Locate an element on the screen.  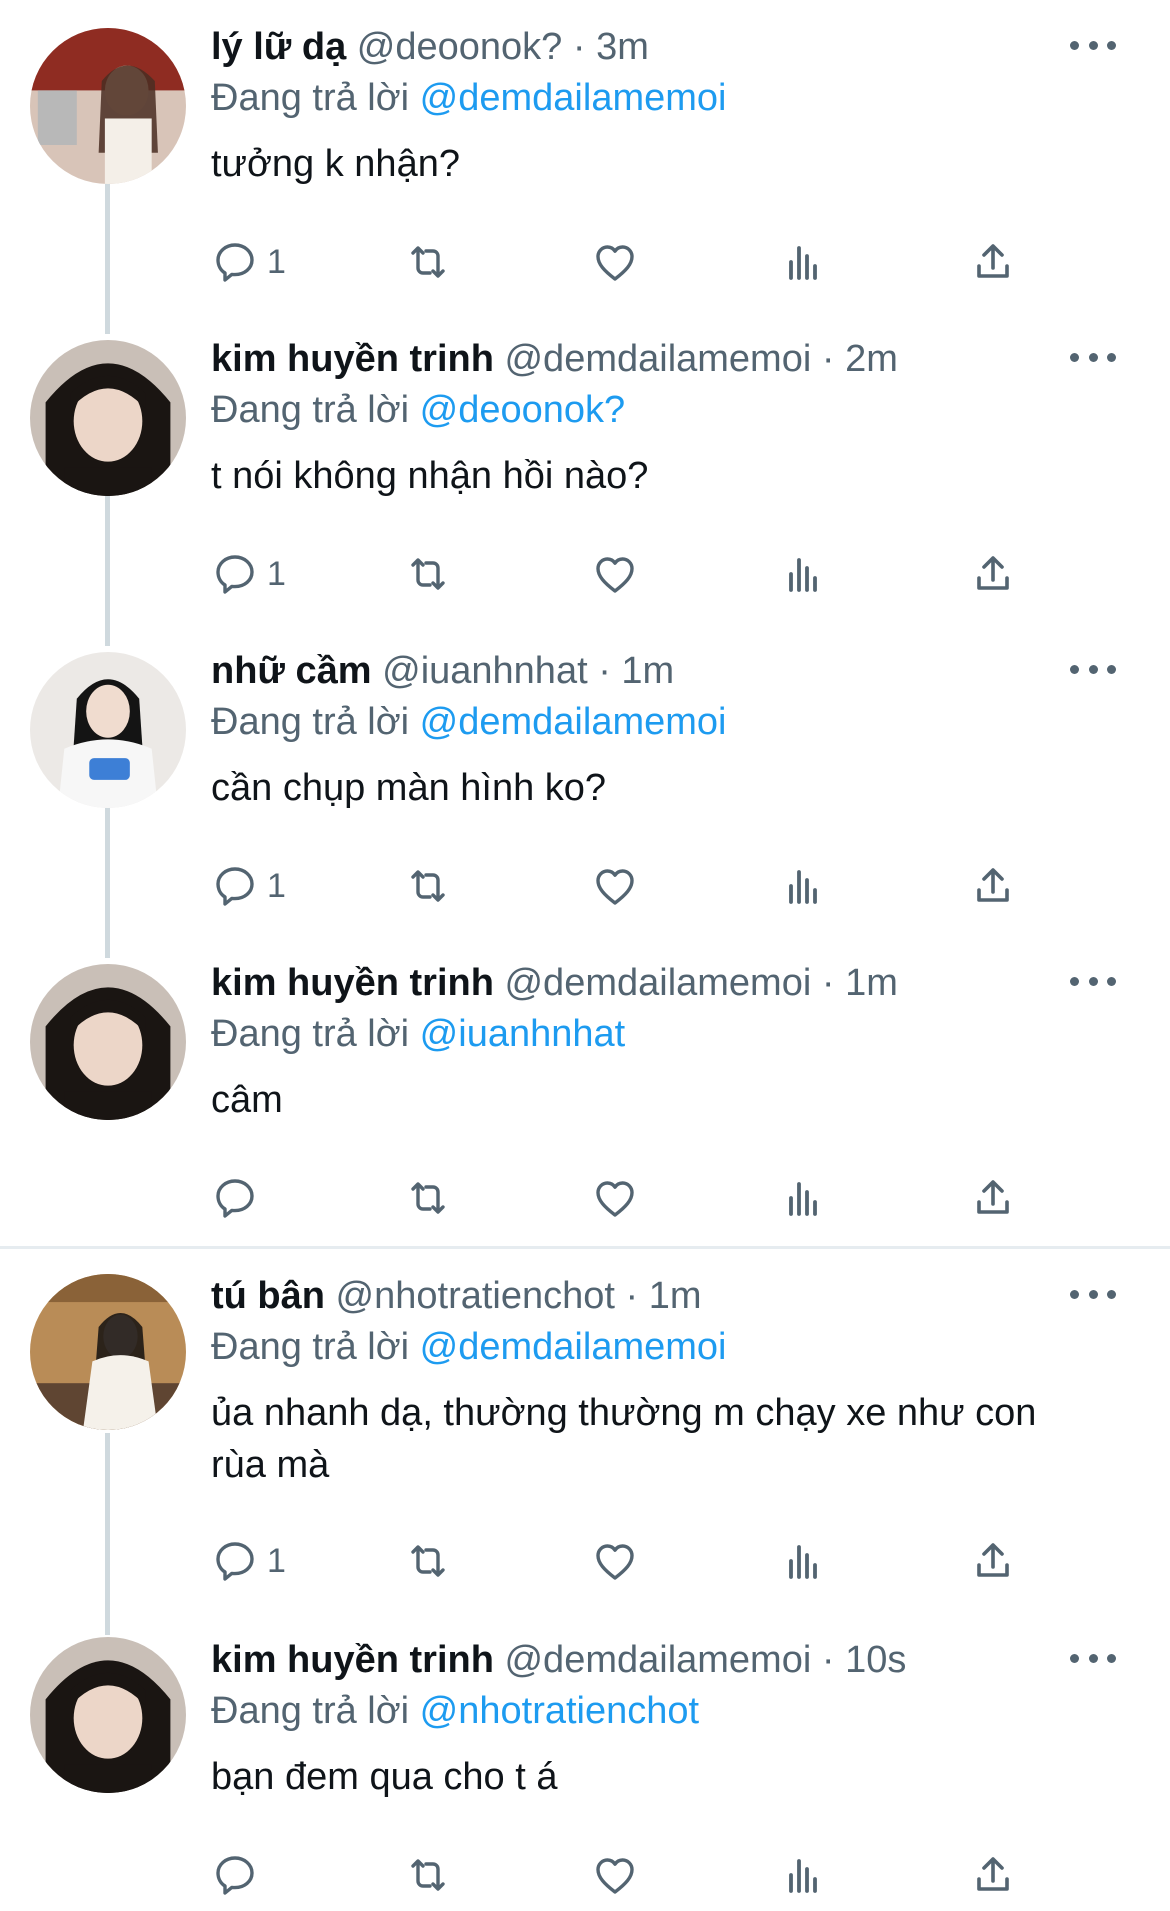
username: @deoonok? is located at coordinates (460, 47).